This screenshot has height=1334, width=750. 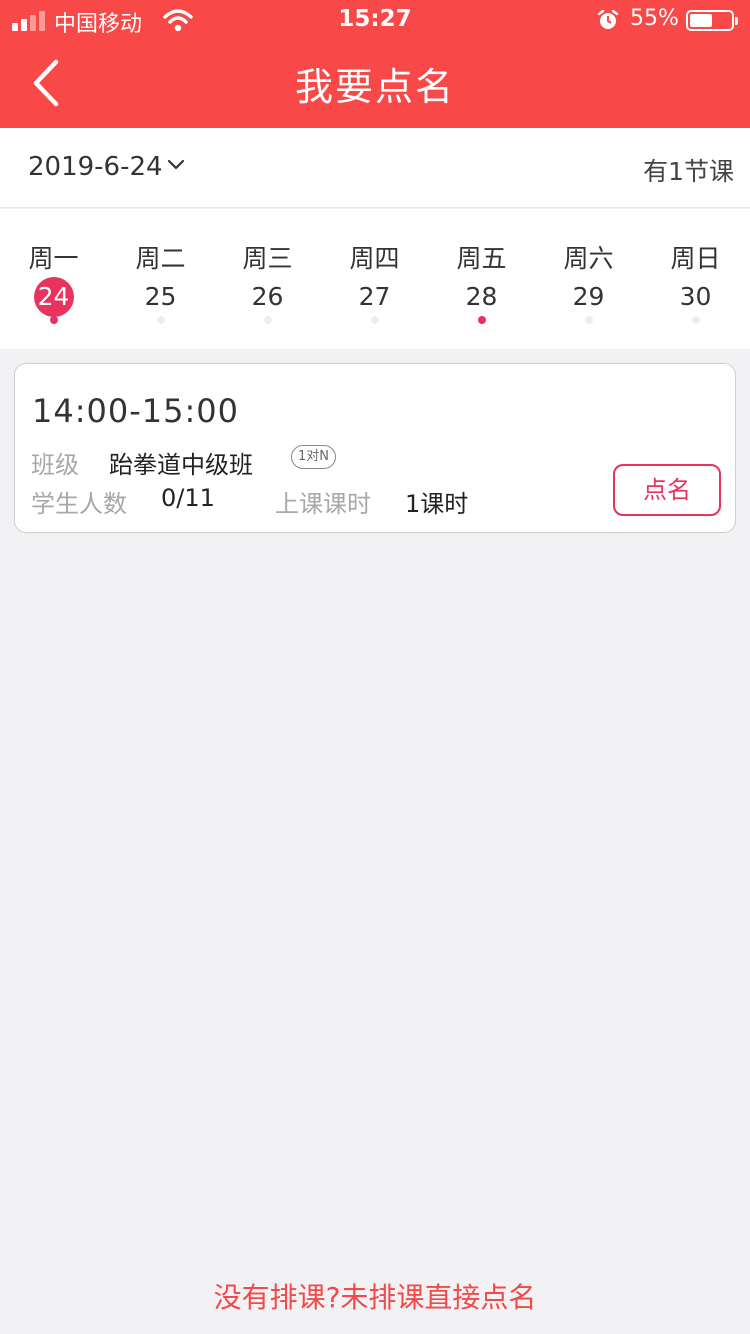 What do you see at coordinates (667, 490) in the screenshot?
I see `roll-call-button: 点名` at bounding box center [667, 490].